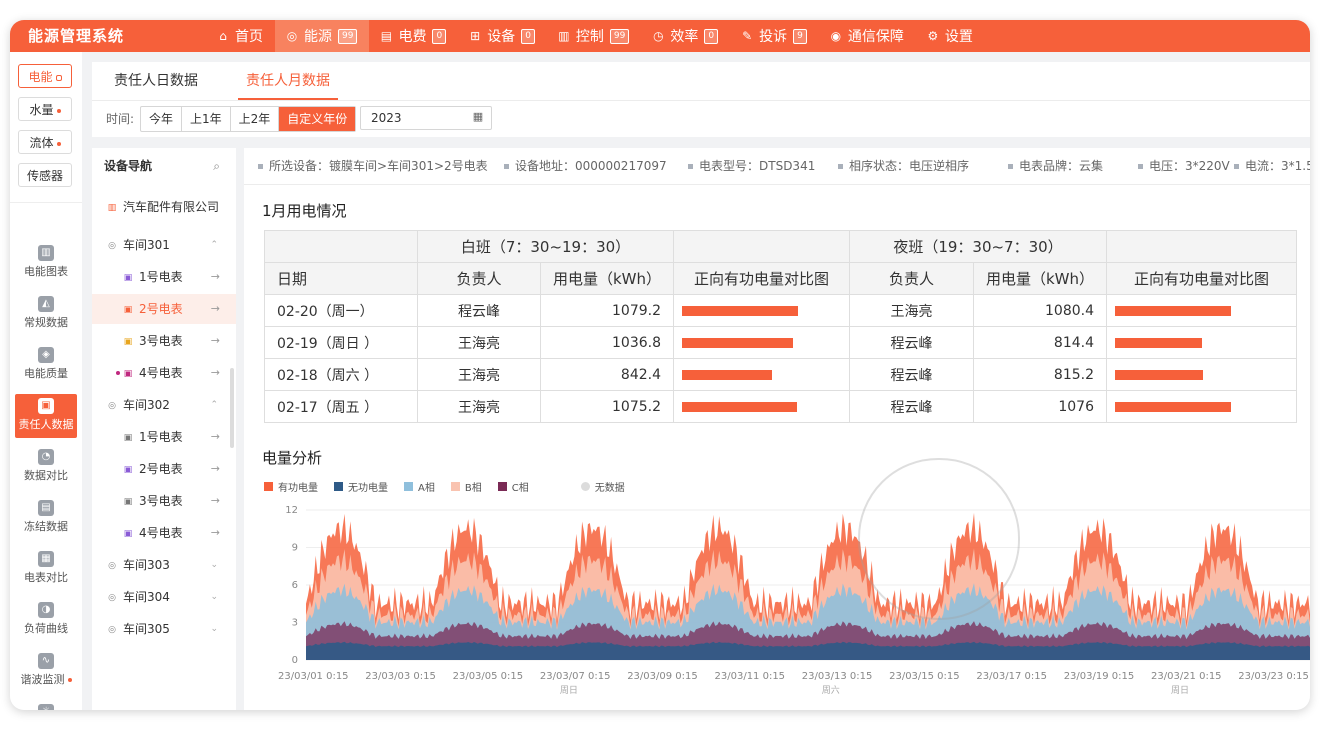 The height and width of the screenshot is (730, 1320). What do you see at coordinates (255, 119) in the screenshot?
I see `time-option-2: 上2年` at bounding box center [255, 119].